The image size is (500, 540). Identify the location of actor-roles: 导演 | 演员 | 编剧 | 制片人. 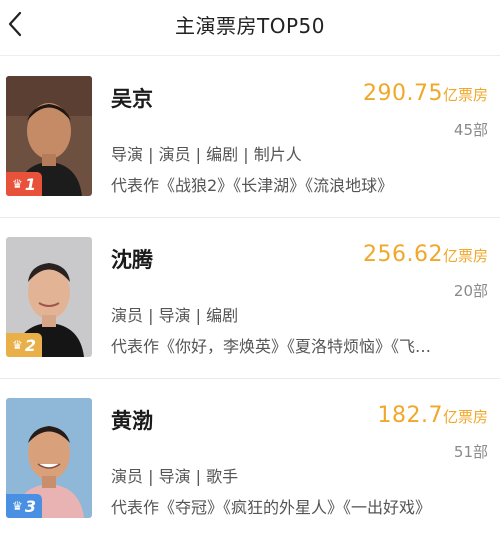
(206, 154).